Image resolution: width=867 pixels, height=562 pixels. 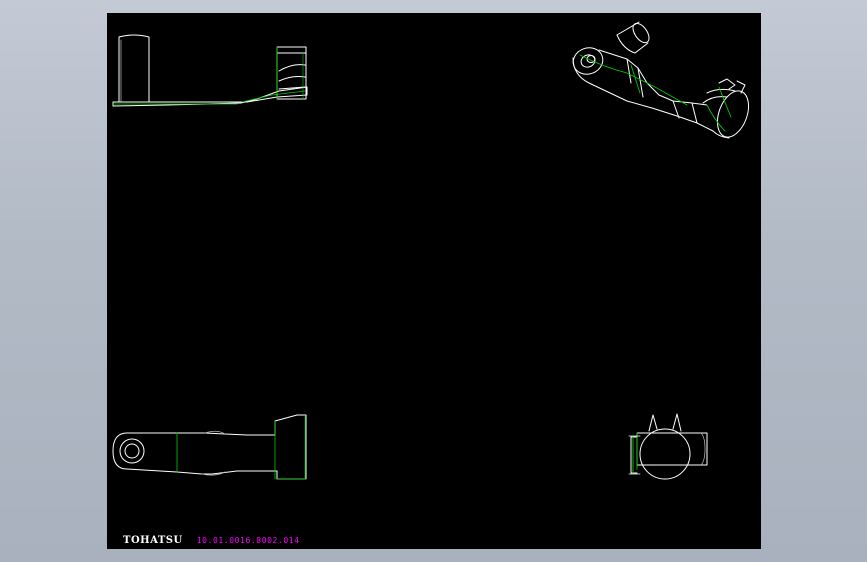 I want to click on side-view, so click(x=668, y=446).